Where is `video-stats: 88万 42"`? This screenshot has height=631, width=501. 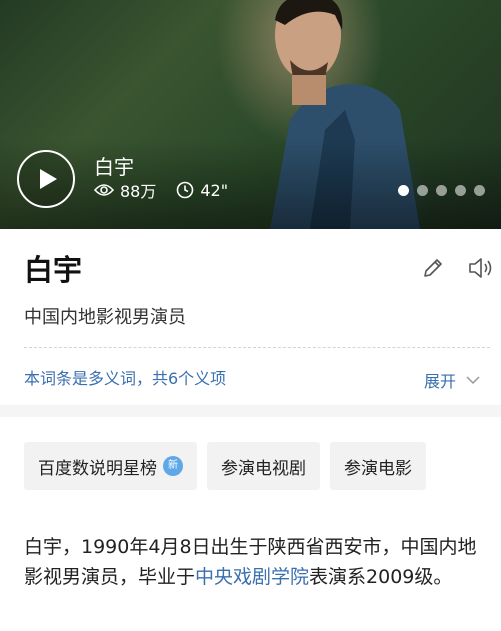 video-stats: 88万 42" is located at coordinates (161, 190).